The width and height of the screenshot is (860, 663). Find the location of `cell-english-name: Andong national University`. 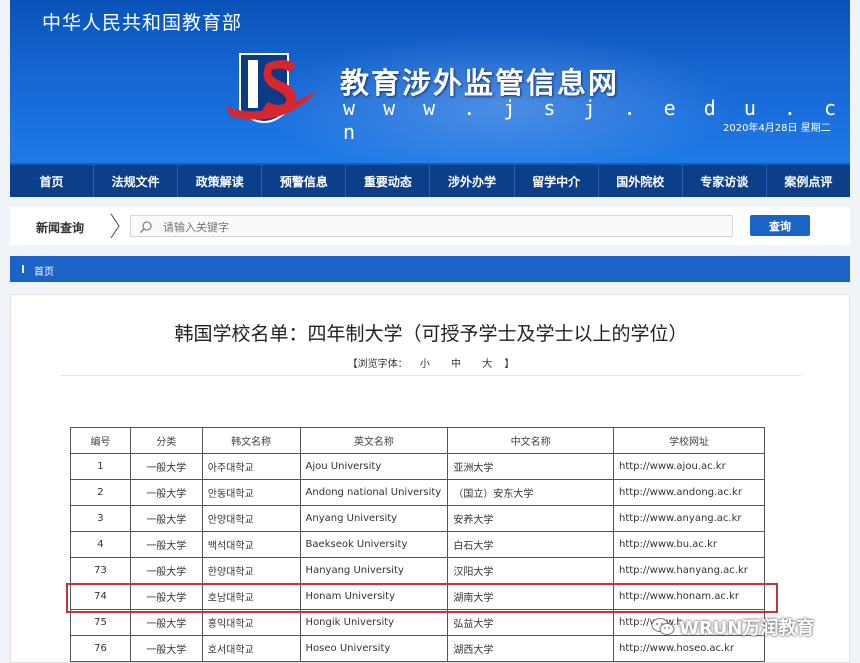

cell-english-name: Andong national University is located at coordinates (374, 492).